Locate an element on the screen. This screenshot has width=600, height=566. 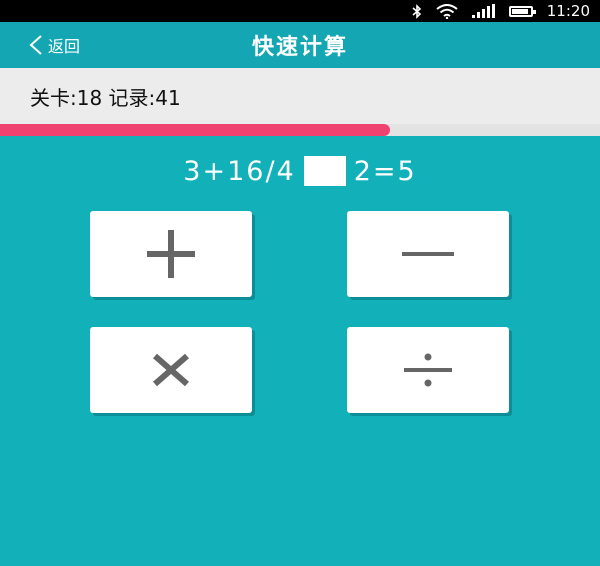
back-button: 返回 is located at coordinates (53, 45).